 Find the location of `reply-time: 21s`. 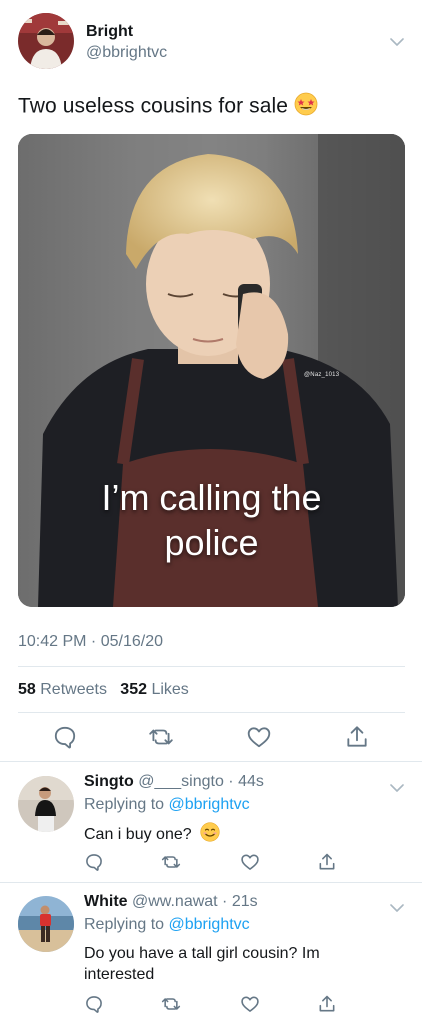

reply-time: 21s is located at coordinates (244, 901).